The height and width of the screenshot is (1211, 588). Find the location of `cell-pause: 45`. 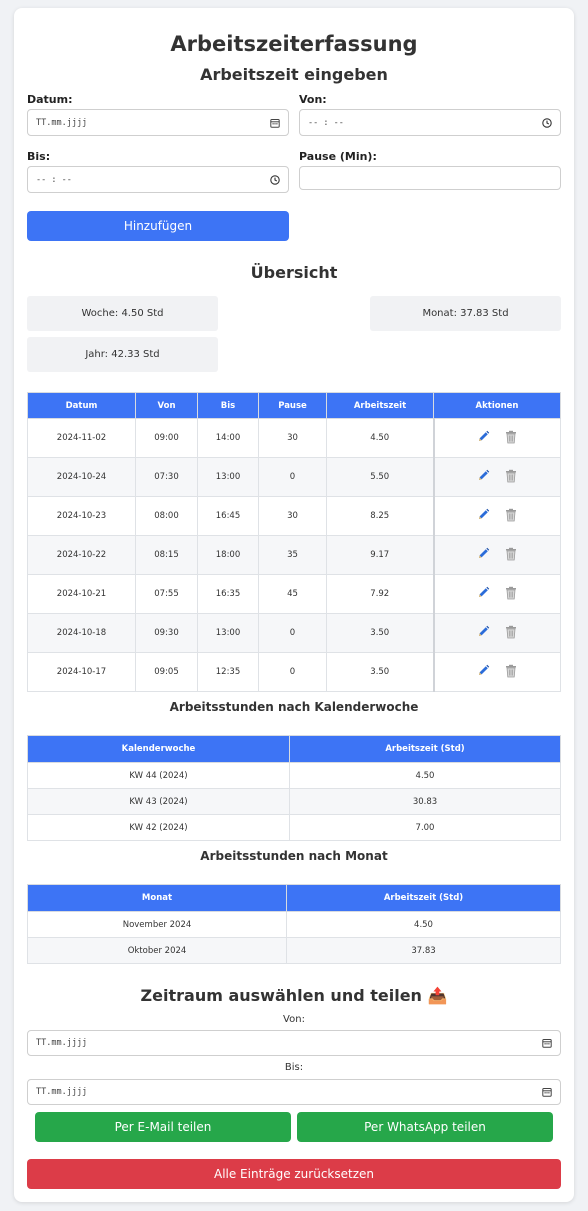

cell-pause: 45 is located at coordinates (292, 594).